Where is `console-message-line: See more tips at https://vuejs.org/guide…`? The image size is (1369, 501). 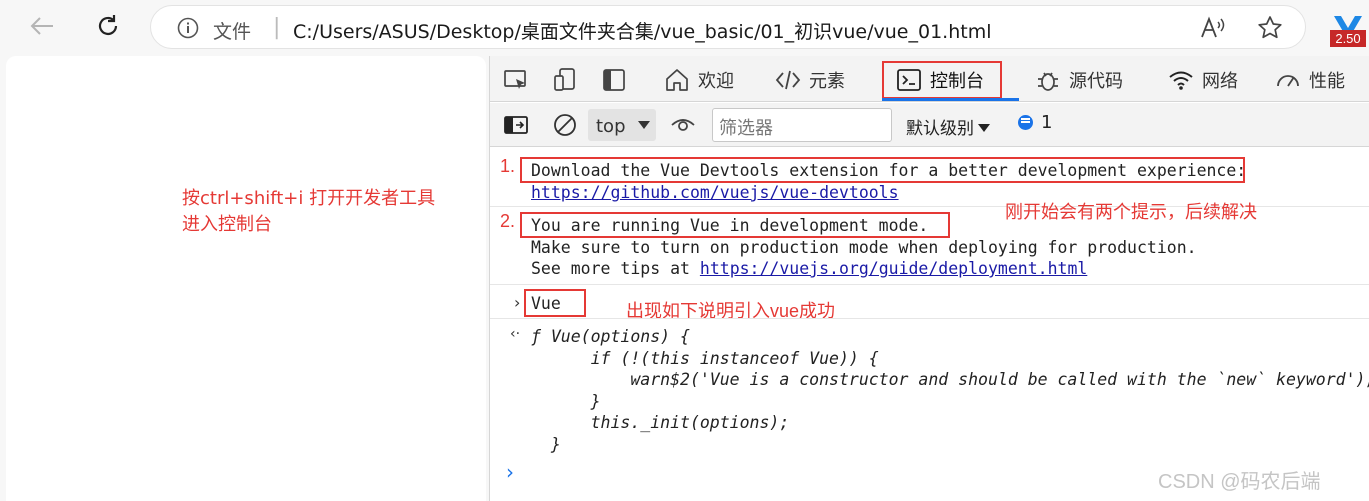
console-message-line: See more tips at https://vuejs.org/guide… is located at coordinates (809, 268).